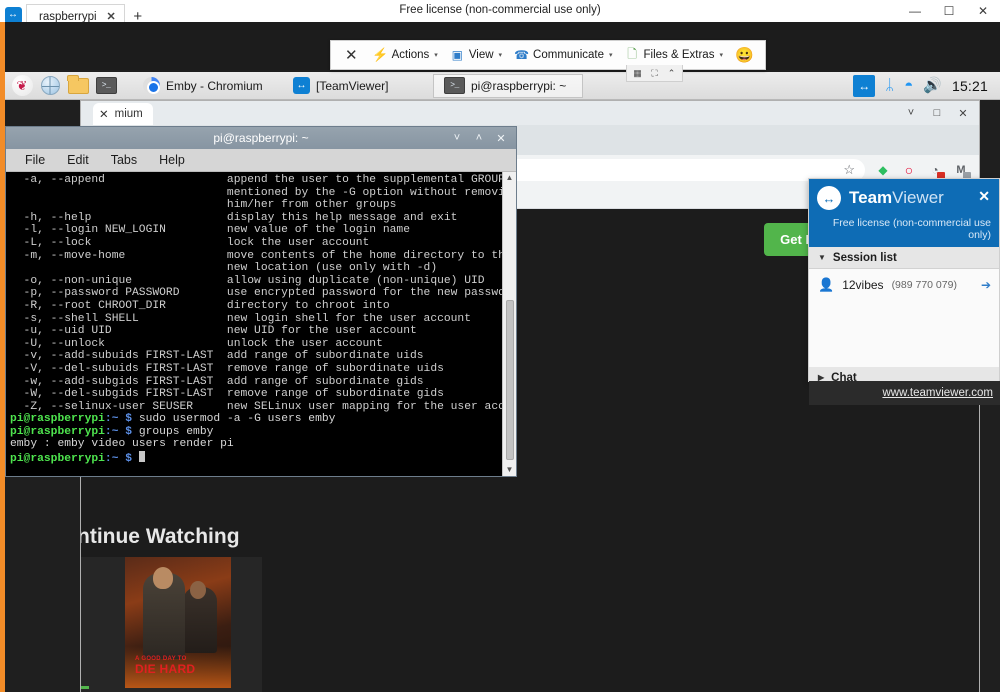 The width and height of the screenshot is (1000, 692). Describe the element at coordinates (501, 138) in the screenshot. I see `terminal-close-button: ✕` at that location.